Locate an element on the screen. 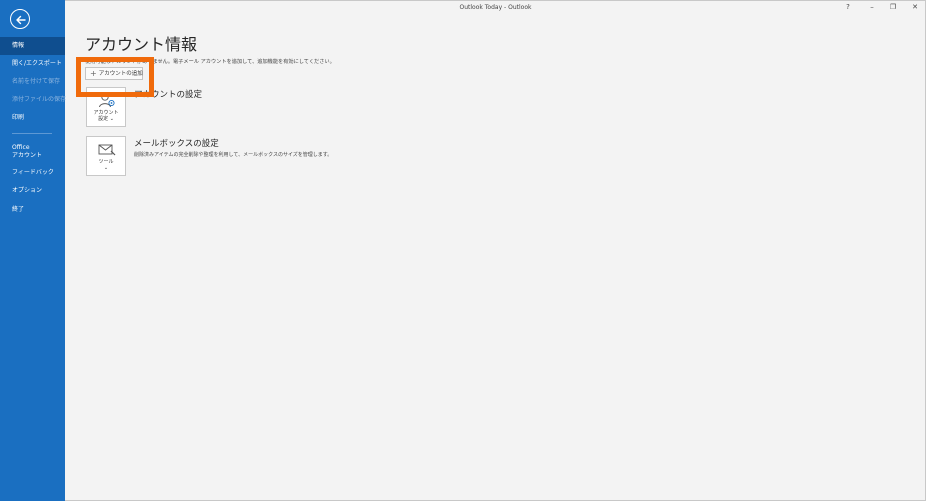 The image size is (926, 501). back-button is located at coordinates (20, 19).